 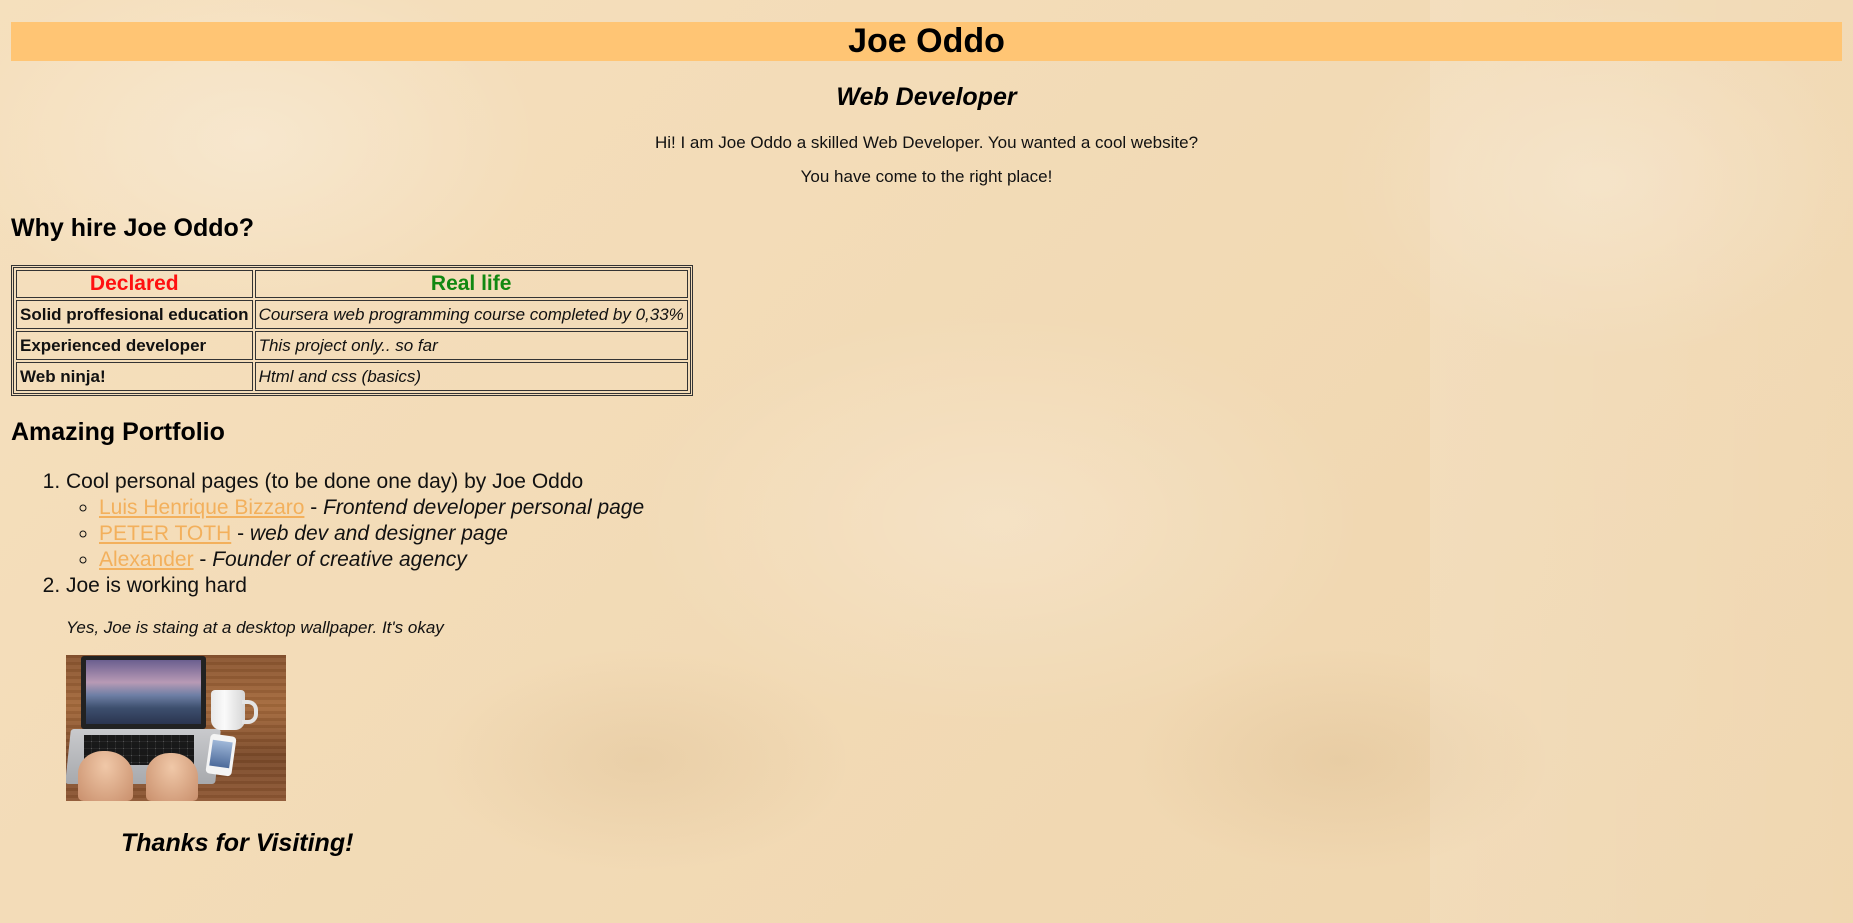 I want to click on portfolio-link-luis: Luis Henrique Bizzaro, so click(x=201, y=507).